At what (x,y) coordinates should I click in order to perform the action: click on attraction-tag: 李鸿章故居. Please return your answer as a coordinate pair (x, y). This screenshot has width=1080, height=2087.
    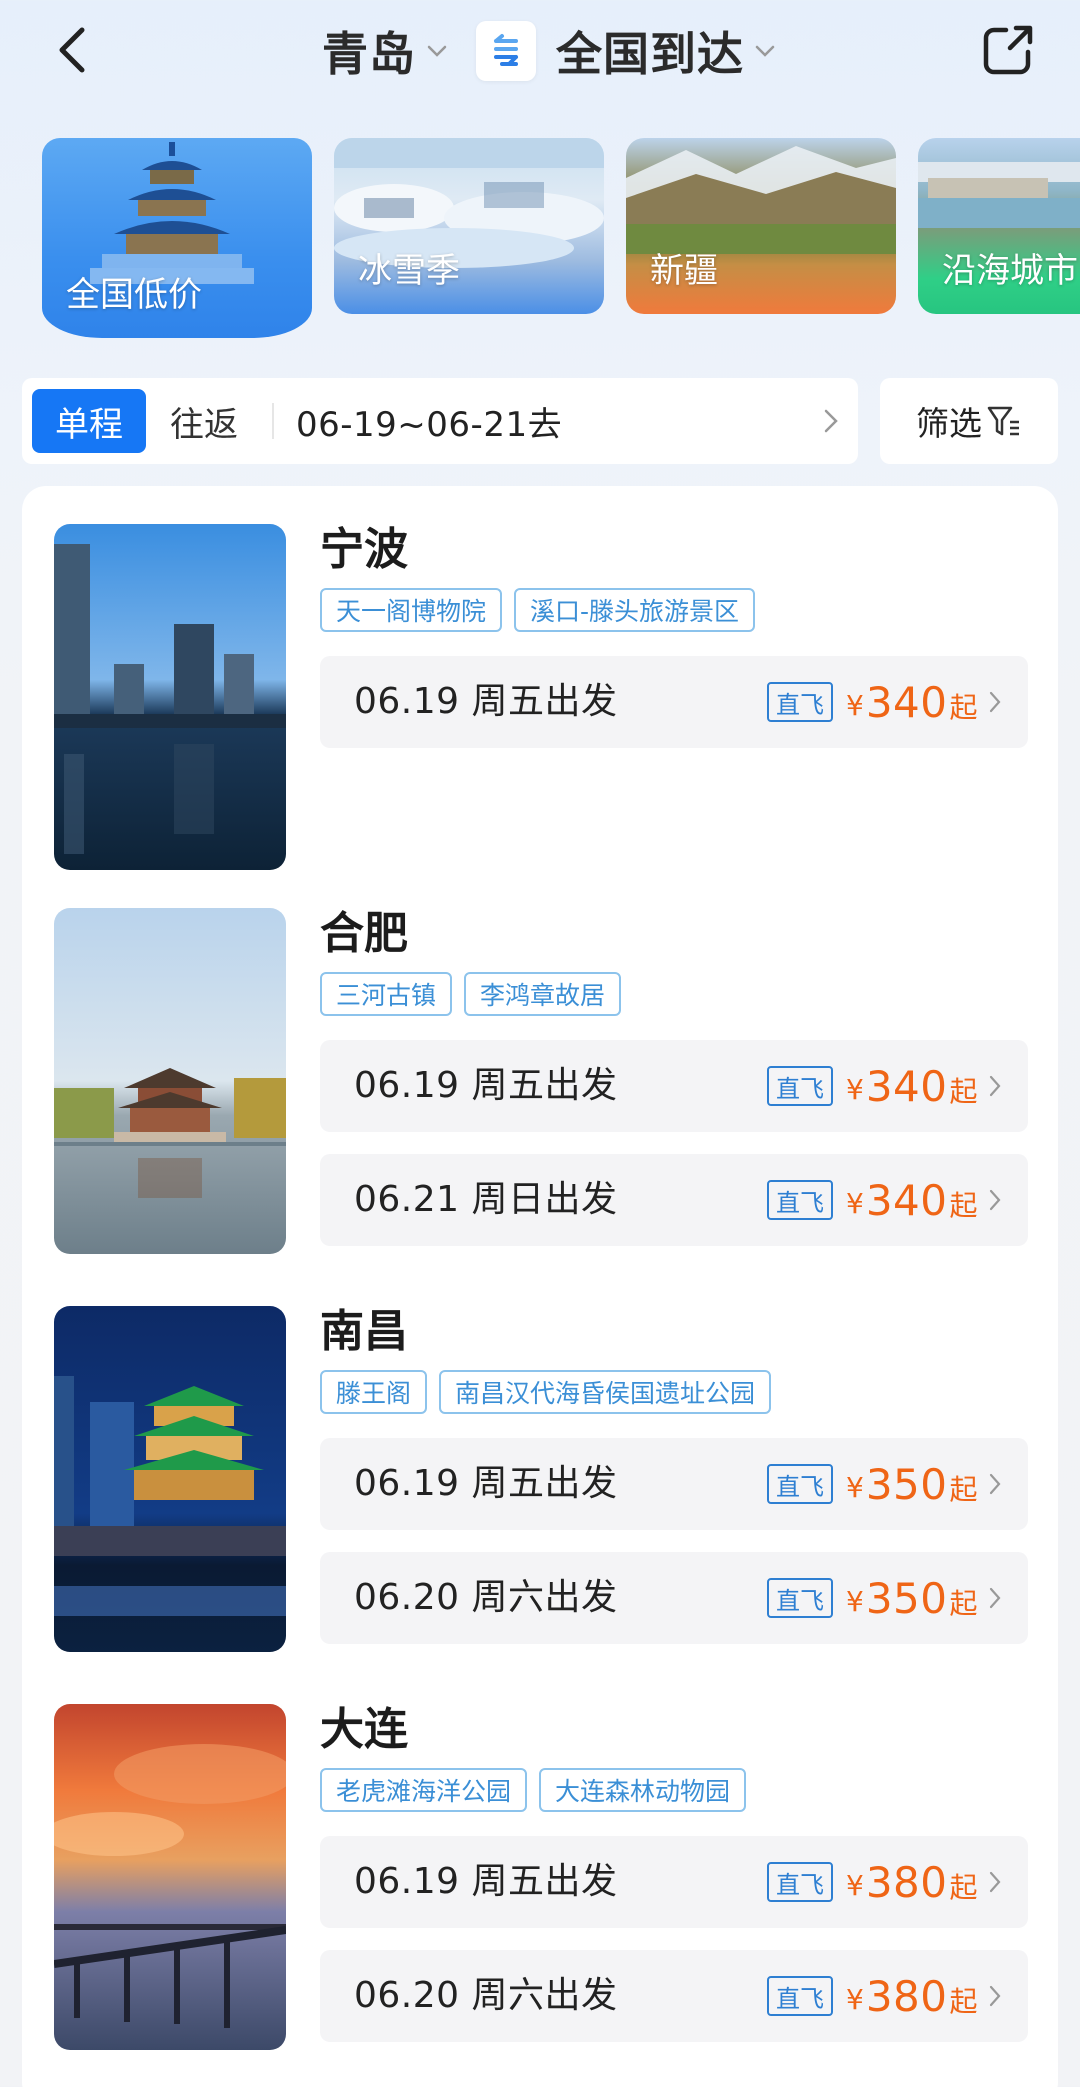
    Looking at the image, I should click on (543, 994).